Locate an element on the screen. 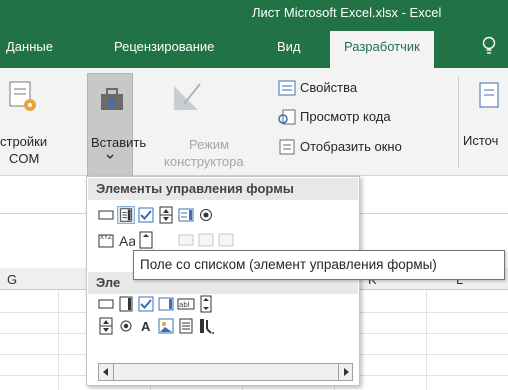 This screenshot has width=508, height=390. com-addins-label-1: стройки is located at coordinates (23, 141).